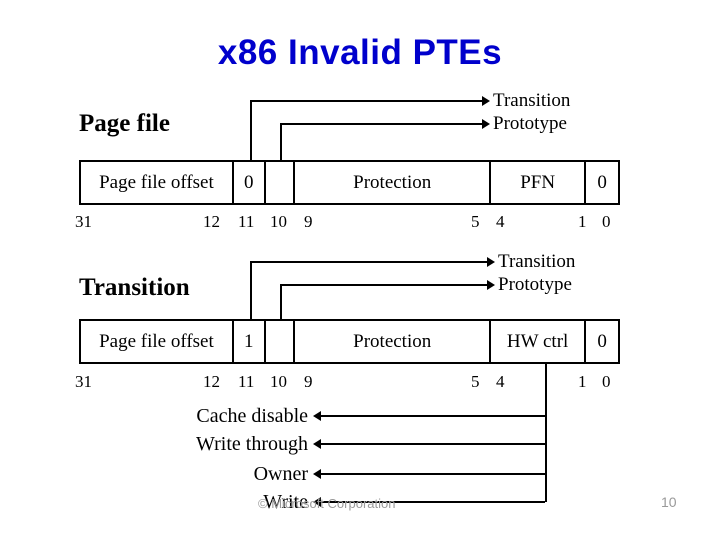 The image size is (720, 540). Describe the element at coordinates (360, 383) in the screenshot. I see `bit-number-row-transition: 31 12 11 10 9 5 4 1 0` at that location.